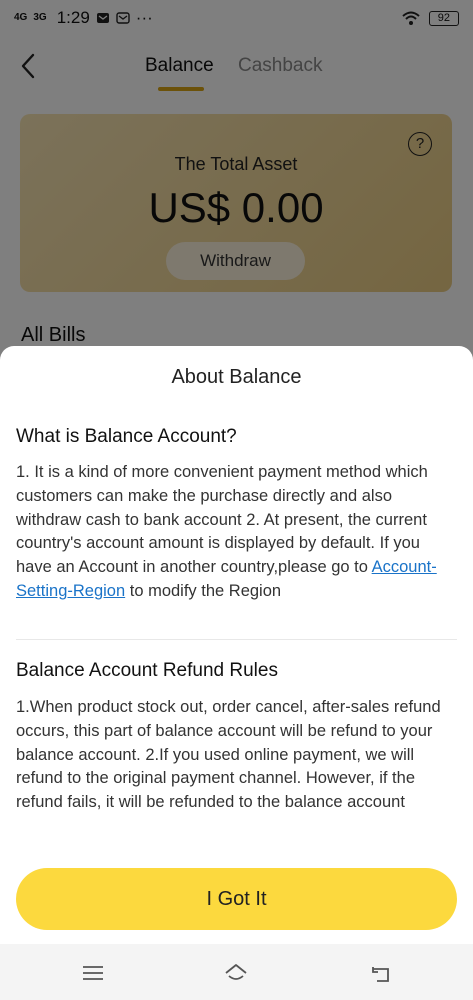  I want to click on sheet-title: About Balance, so click(236, 377).